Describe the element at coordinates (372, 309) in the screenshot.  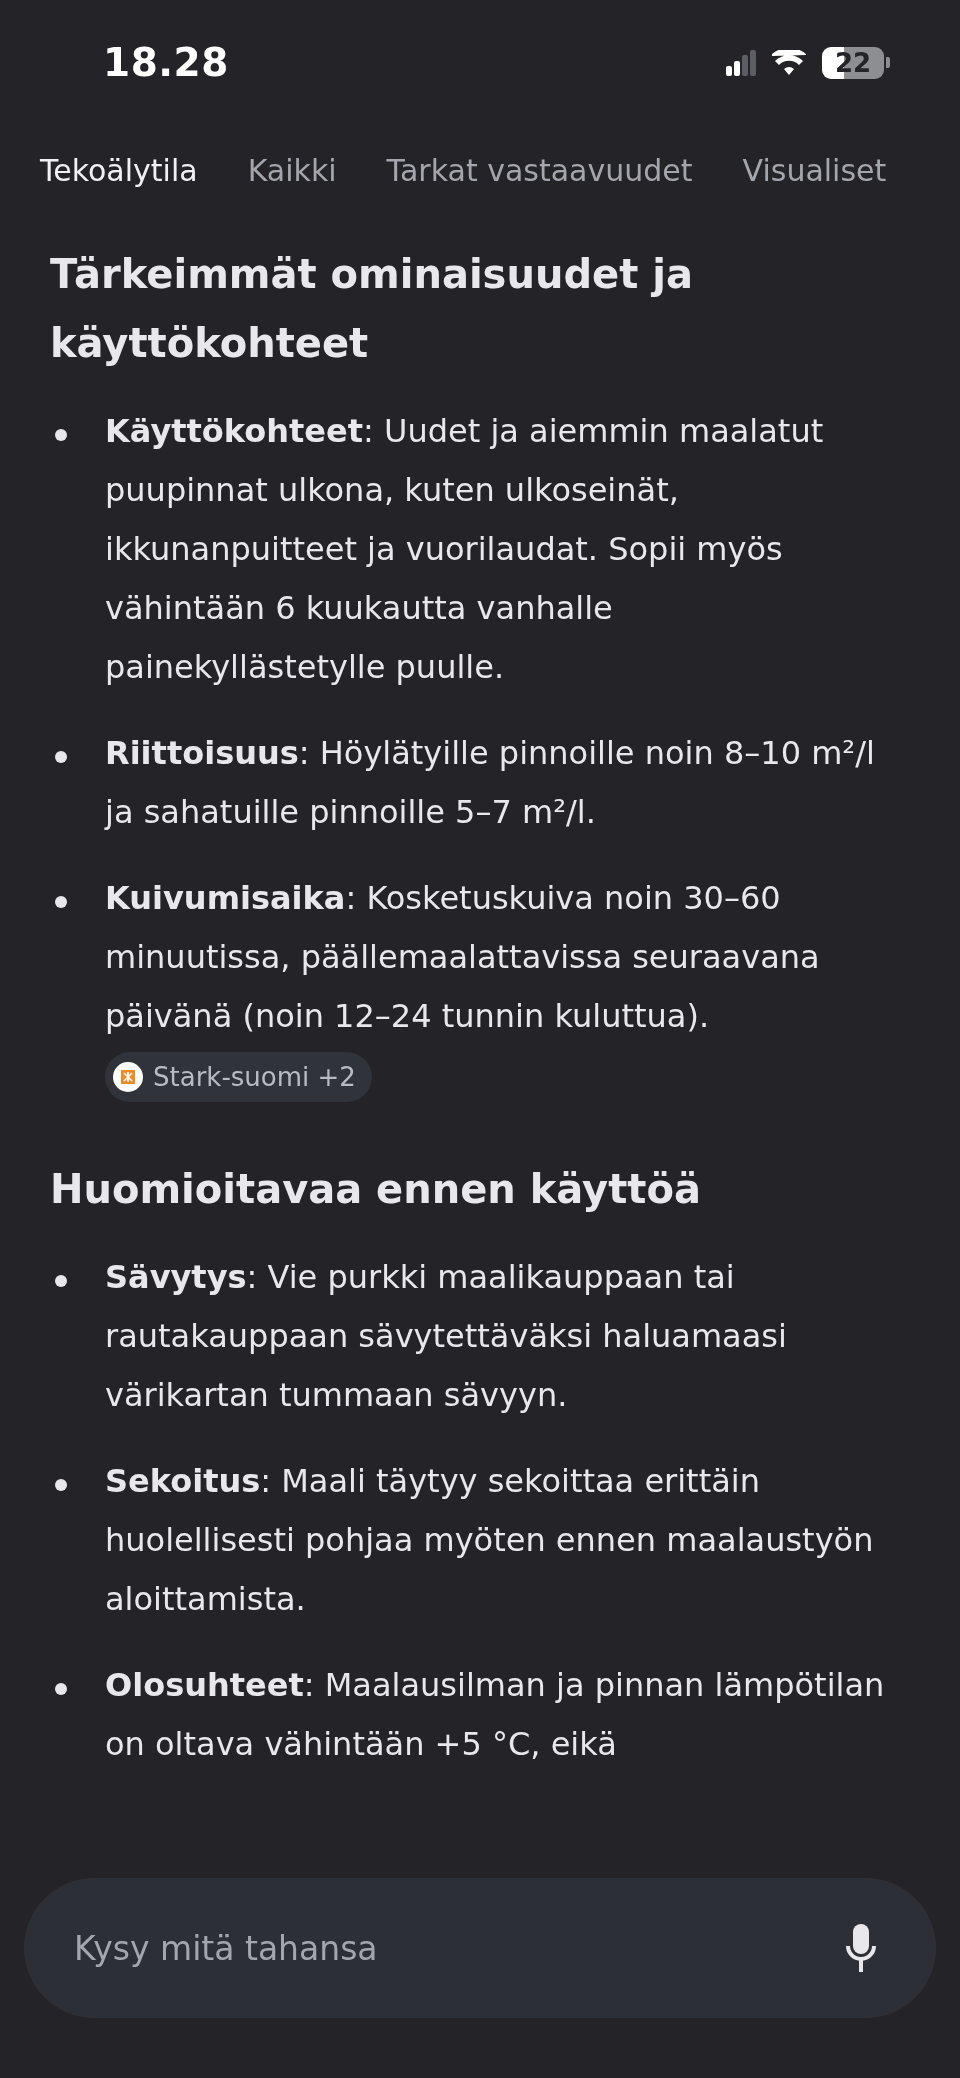
I see `section-heading: Tärkeimmät ominaisuudet ja käyttökohteet` at that location.